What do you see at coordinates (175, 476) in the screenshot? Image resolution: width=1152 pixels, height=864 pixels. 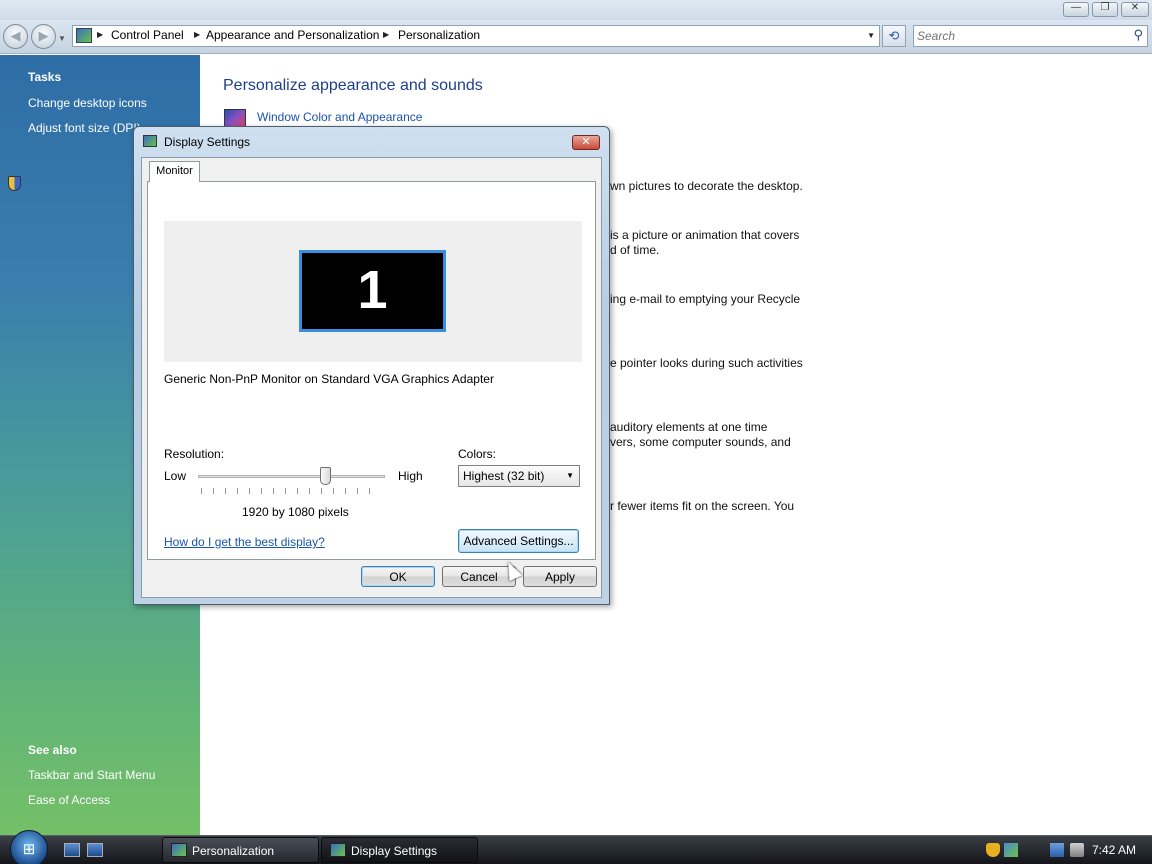 I see `low-label: Low` at bounding box center [175, 476].